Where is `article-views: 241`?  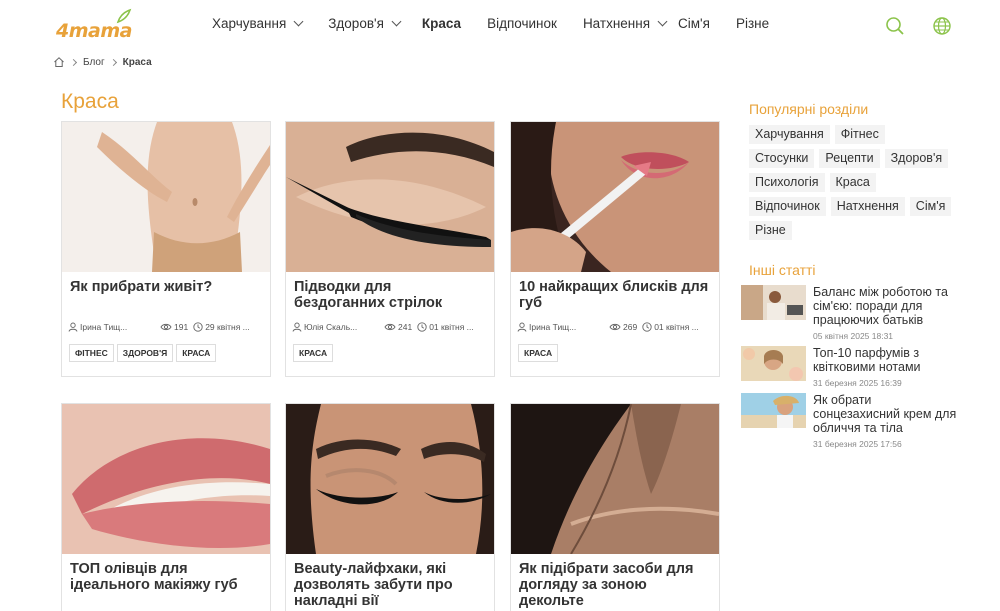 article-views: 241 is located at coordinates (405, 327).